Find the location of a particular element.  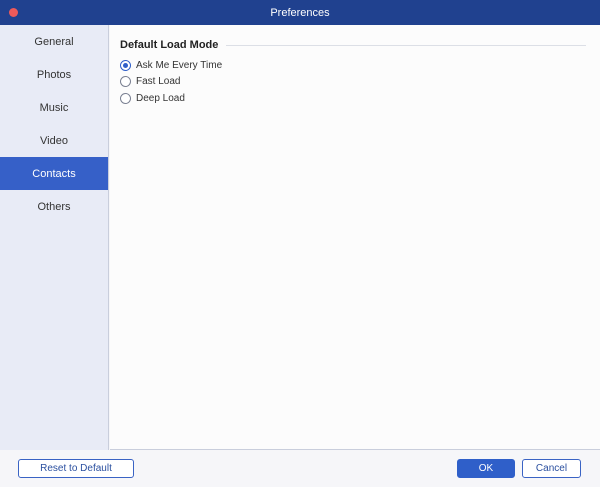

section-header: Default Load Mode is located at coordinates (353, 45).